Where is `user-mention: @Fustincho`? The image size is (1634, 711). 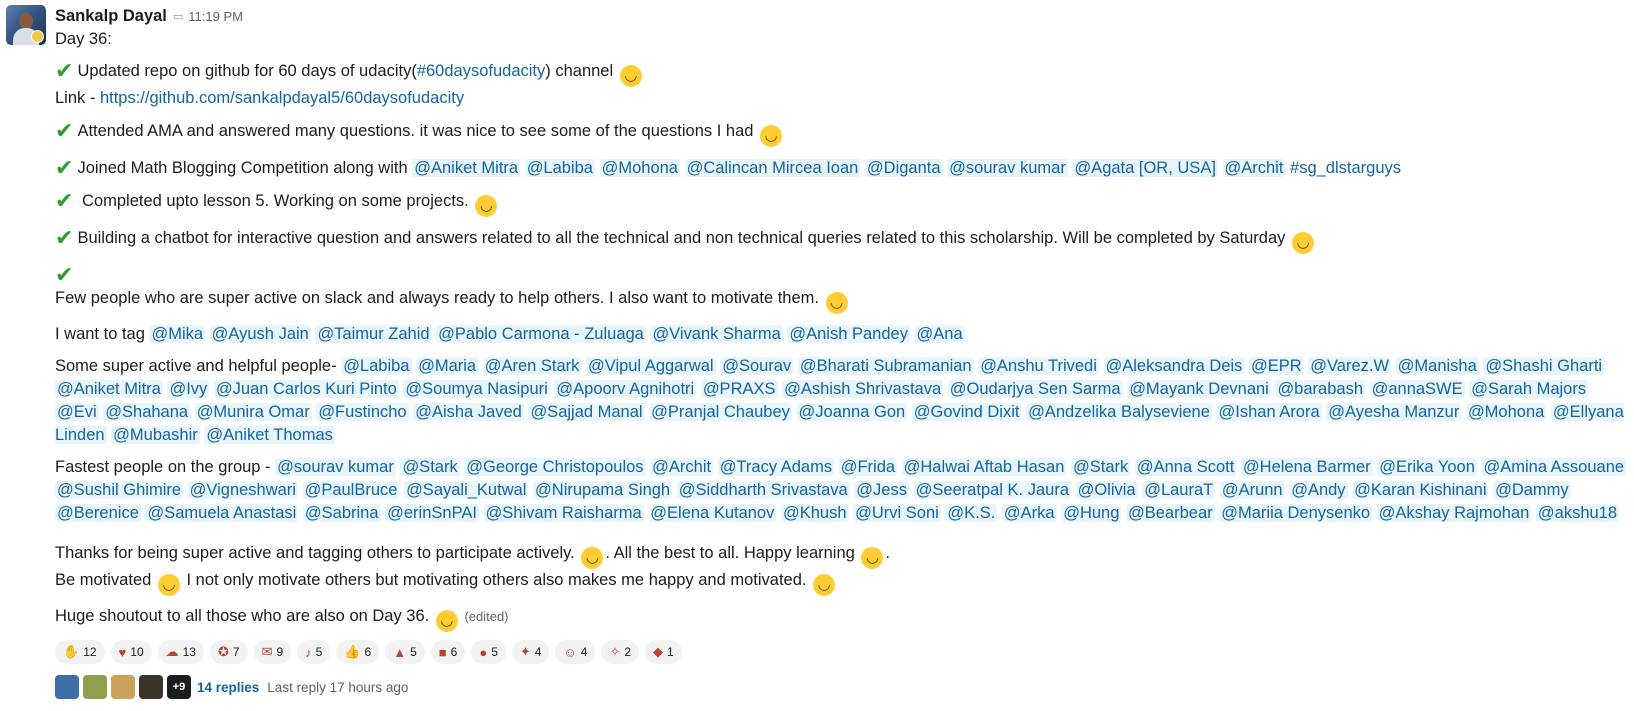
user-mention: @Fustincho is located at coordinates (362, 412).